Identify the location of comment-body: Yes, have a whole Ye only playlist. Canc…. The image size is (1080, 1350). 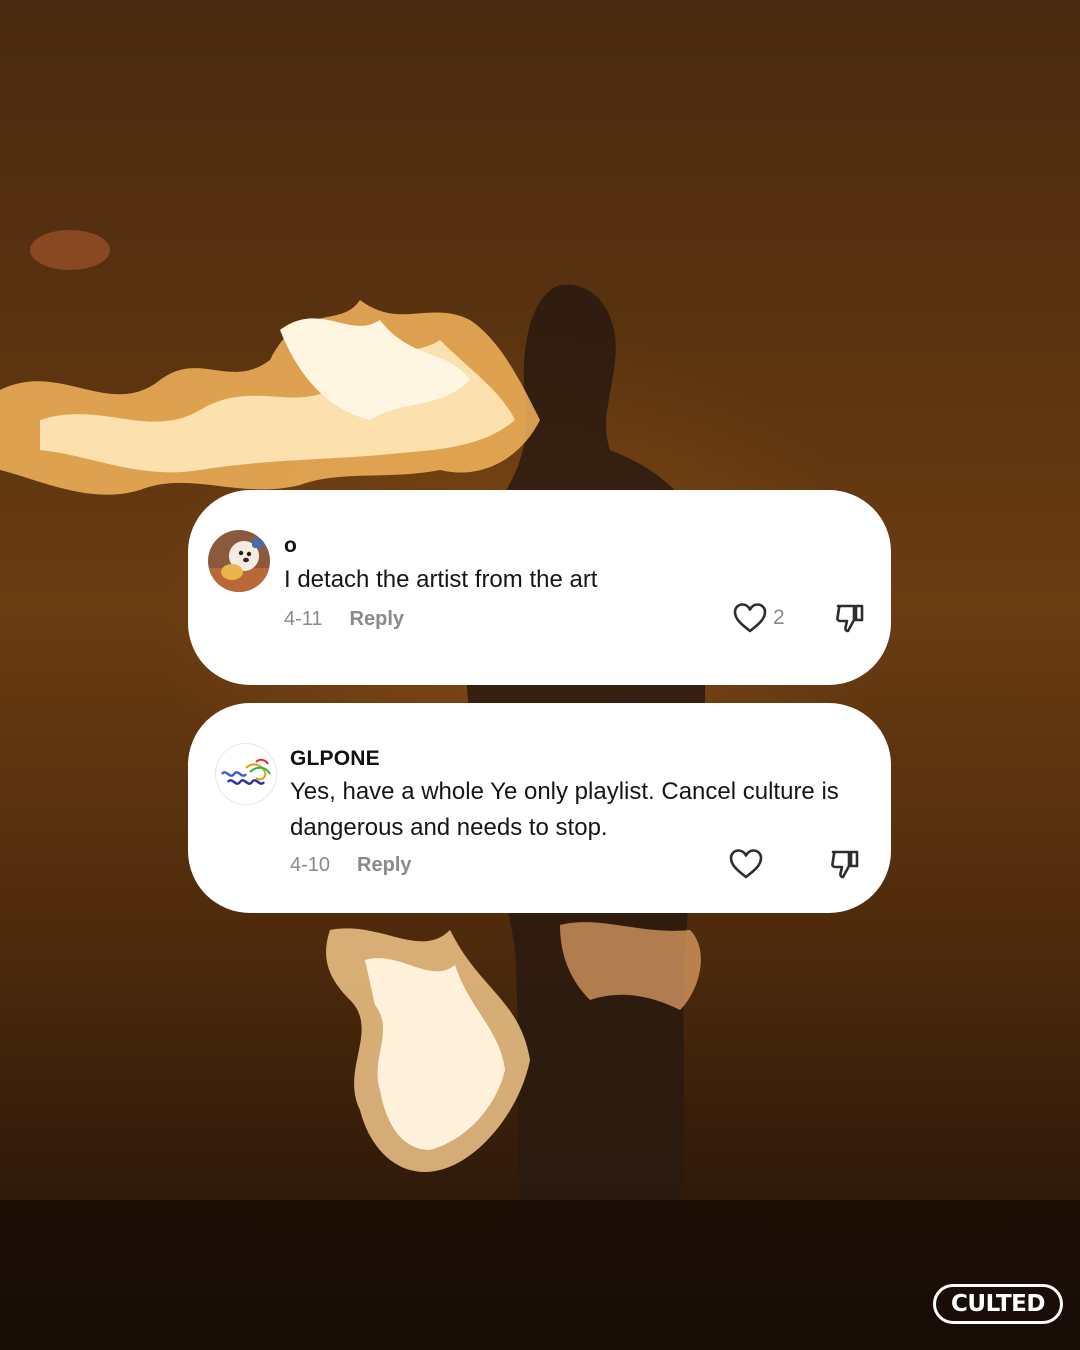
(564, 809).